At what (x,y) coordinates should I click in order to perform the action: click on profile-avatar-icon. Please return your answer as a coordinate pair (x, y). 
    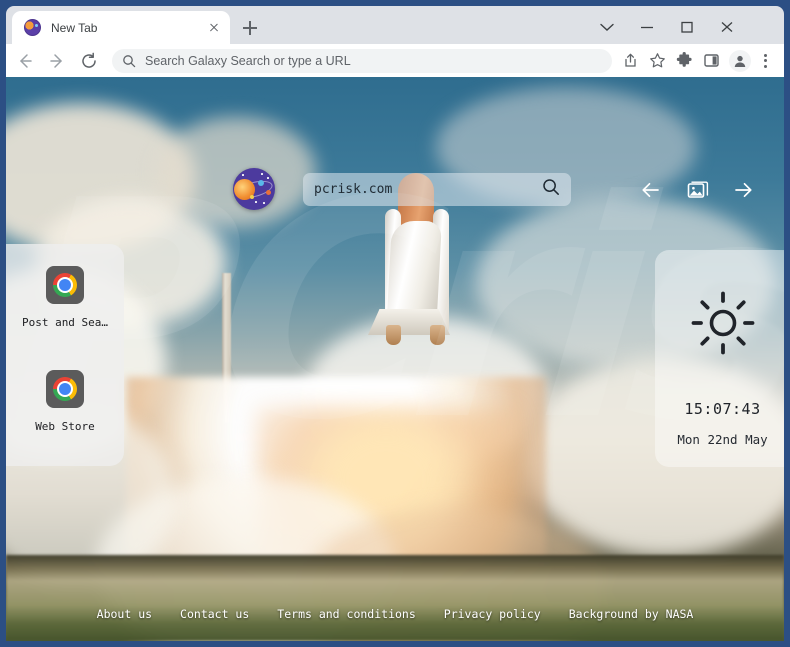
    Looking at the image, I should click on (740, 60).